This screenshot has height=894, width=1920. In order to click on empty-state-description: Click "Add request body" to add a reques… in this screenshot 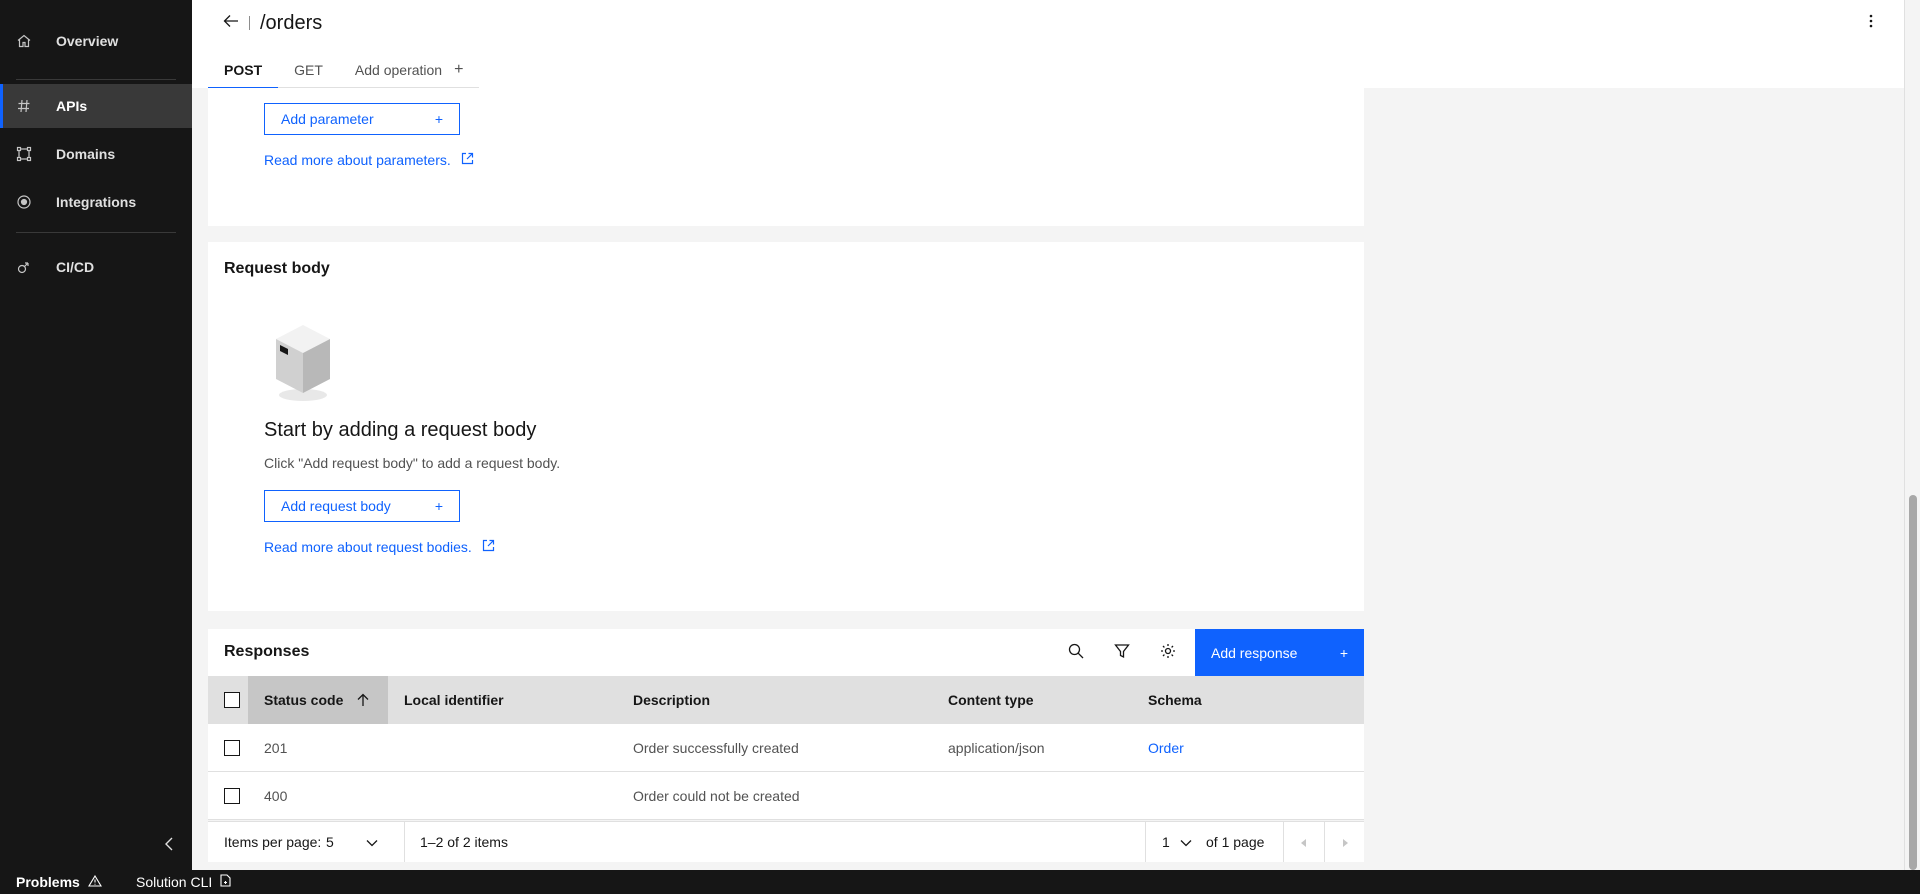, I will do `click(412, 463)`.